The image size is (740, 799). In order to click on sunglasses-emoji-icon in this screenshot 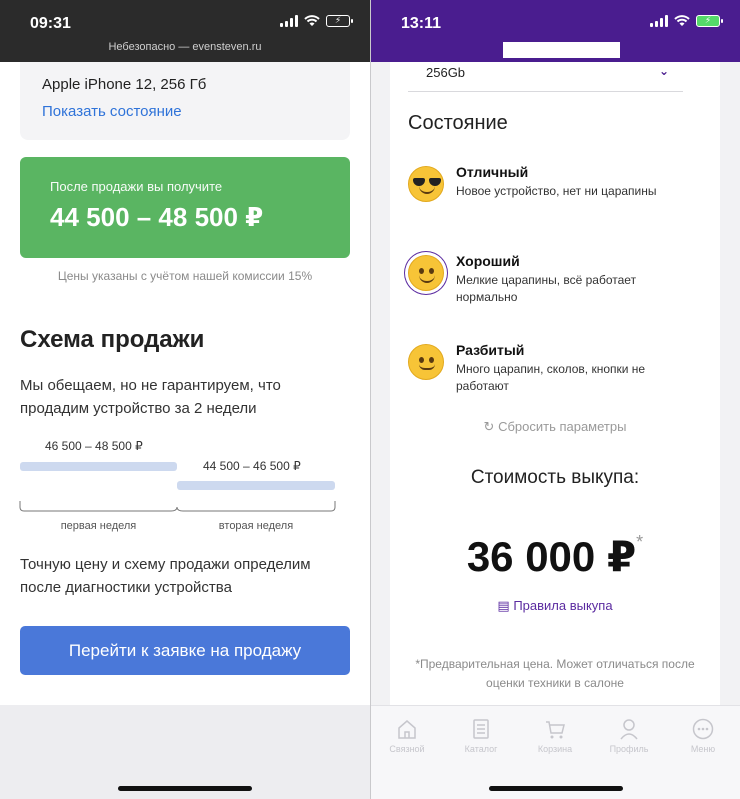, I will do `click(426, 184)`.